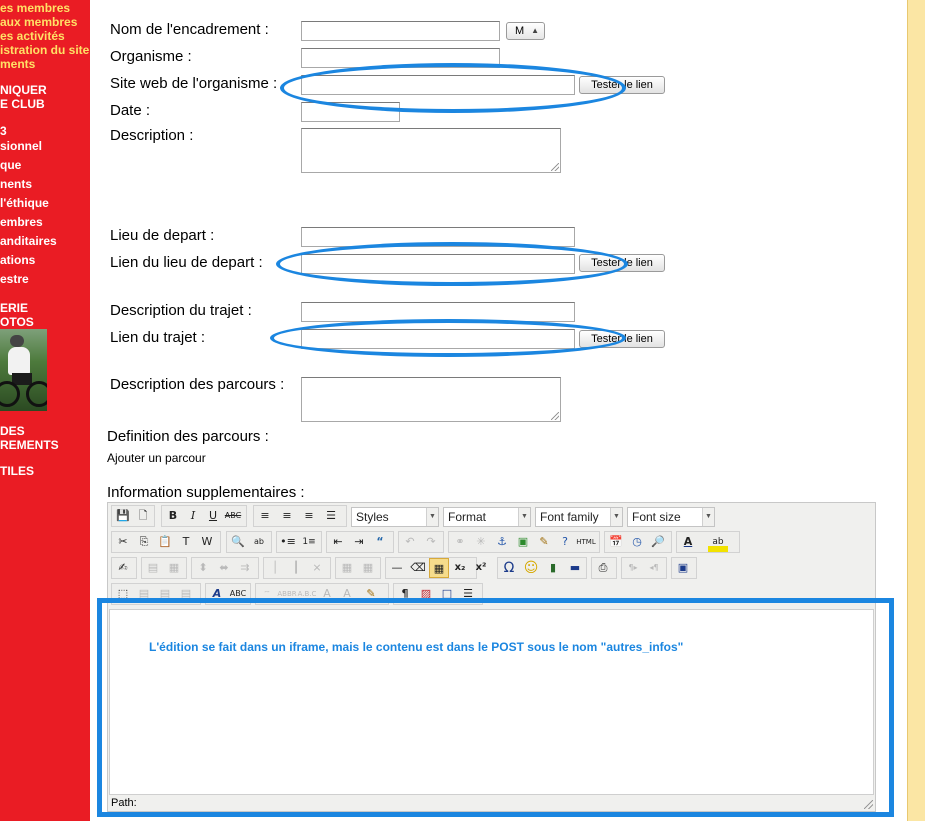 Image resolution: width=925 pixels, height=821 pixels. What do you see at coordinates (658, 542) in the screenshot?
I see `preview-icon: 🔎` at bounding box center [658, 542].